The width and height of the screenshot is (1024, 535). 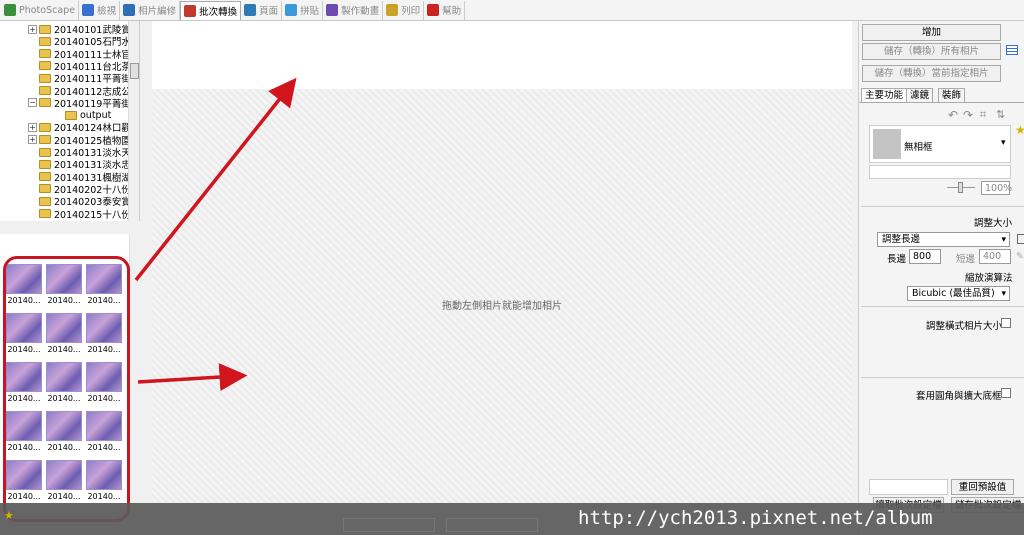 What do you see at coordinates (79, 214) in the screenshot?
I see `folder-item: 20140215十八份` at bounding box center [79, 214].